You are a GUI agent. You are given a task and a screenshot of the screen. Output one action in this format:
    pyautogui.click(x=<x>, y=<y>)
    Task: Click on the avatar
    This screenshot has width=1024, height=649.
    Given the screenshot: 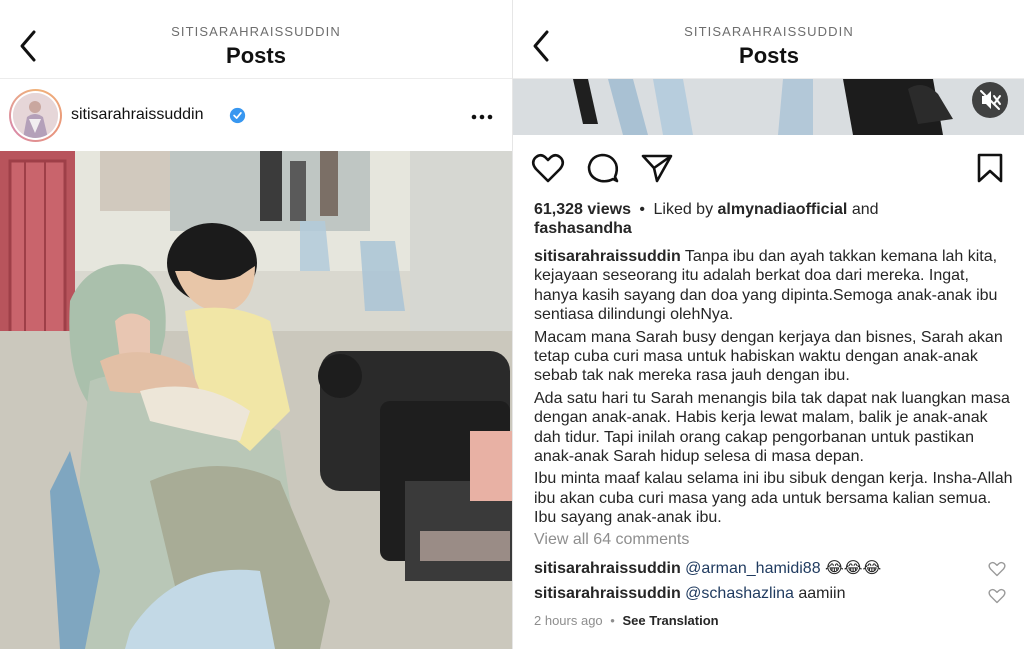 What is the action you would take?
    pyautogui.click(x=35, y=115)
    